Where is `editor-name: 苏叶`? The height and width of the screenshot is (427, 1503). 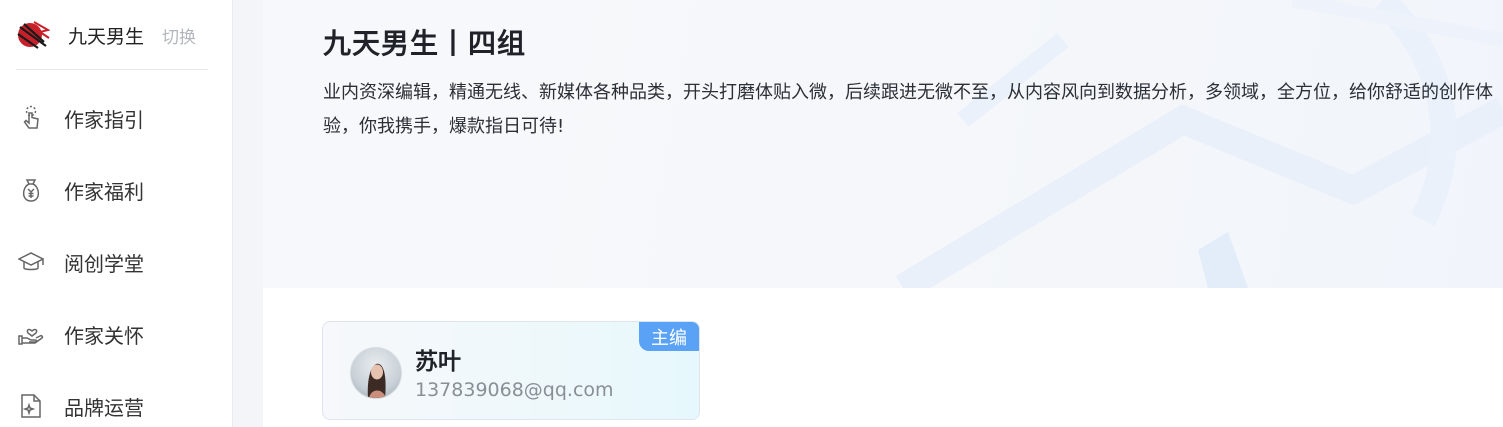 editor-name: 苏叶 is located at coordinates (438, 362).